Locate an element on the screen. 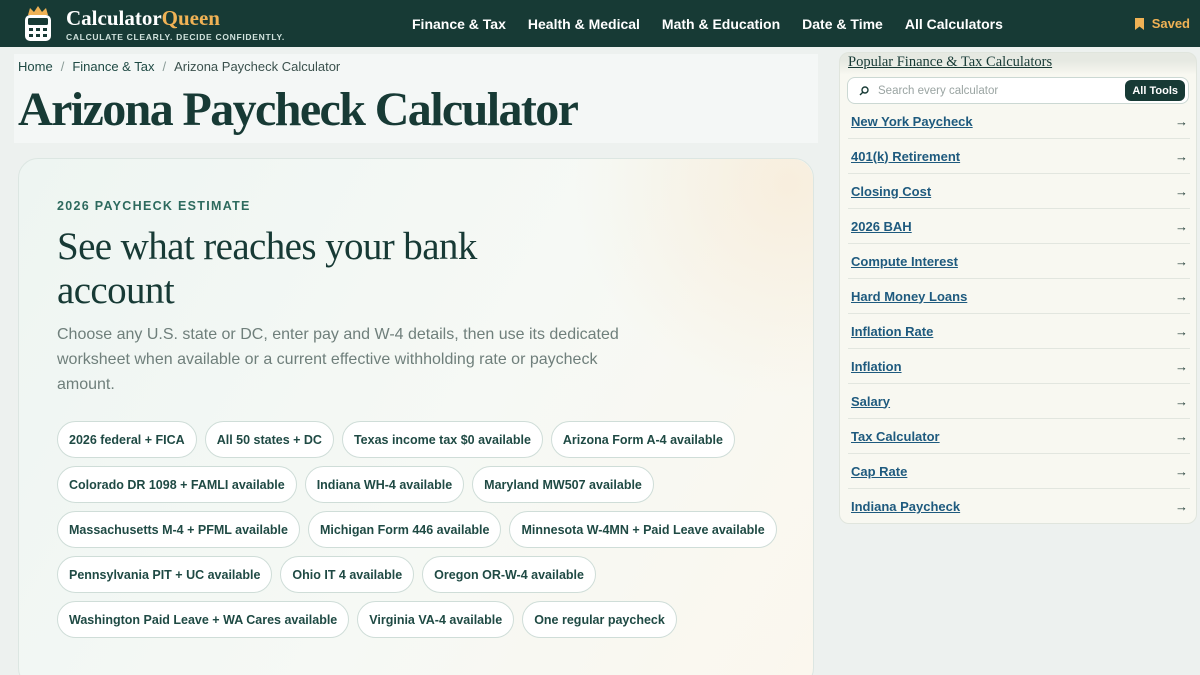 The image size is (1200, 675). calculator-link-compute-interest: Compute Interest → is located at coordinates (1019, 261).